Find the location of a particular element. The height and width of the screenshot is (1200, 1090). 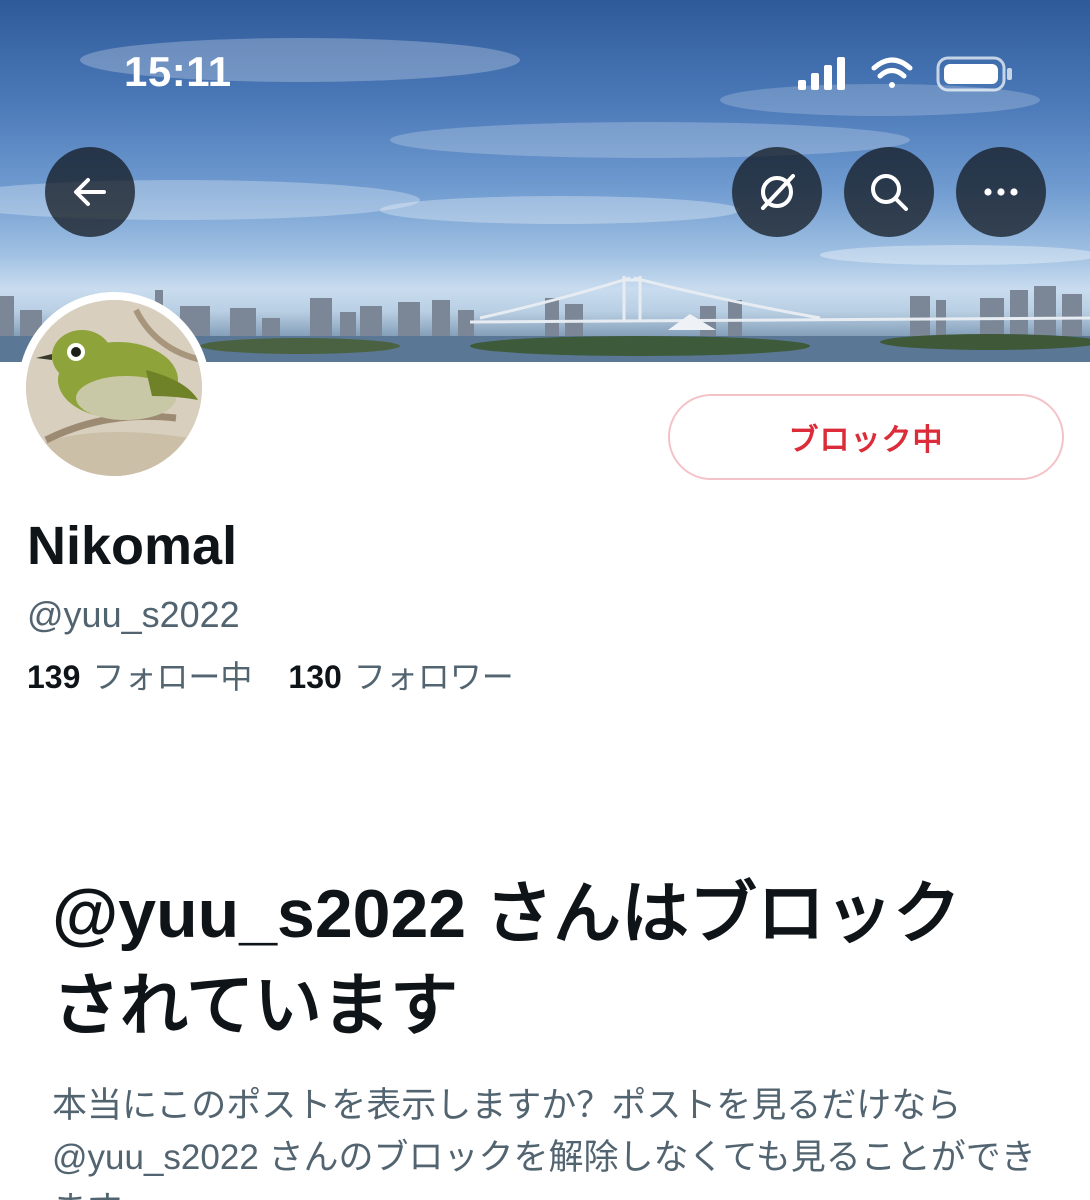

arrow-left-icon is located at coordinates (90, 192).